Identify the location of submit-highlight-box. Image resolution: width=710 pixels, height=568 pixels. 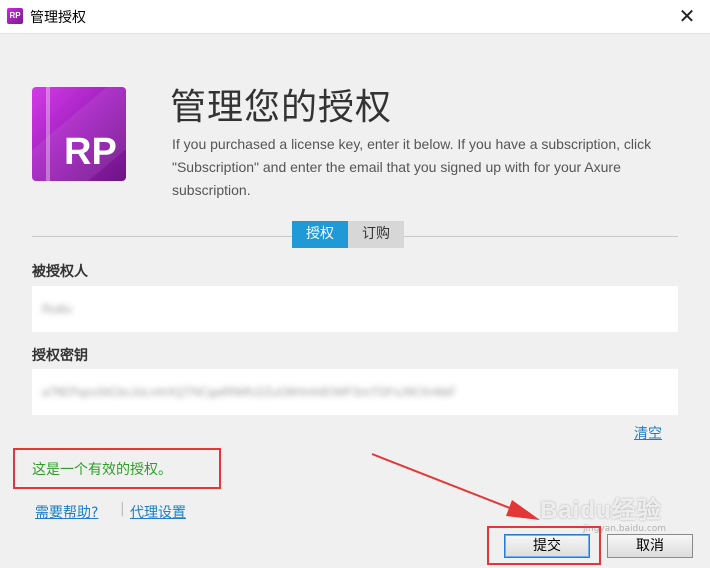
(544, 545).